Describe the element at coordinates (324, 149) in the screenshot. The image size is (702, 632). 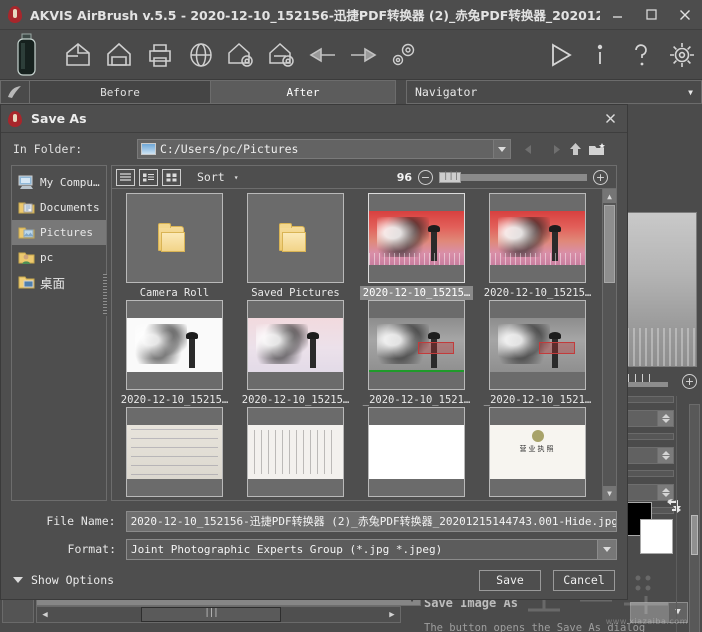
I see `folder-path-combo: C:/Users/pc/Pictures` at that location.